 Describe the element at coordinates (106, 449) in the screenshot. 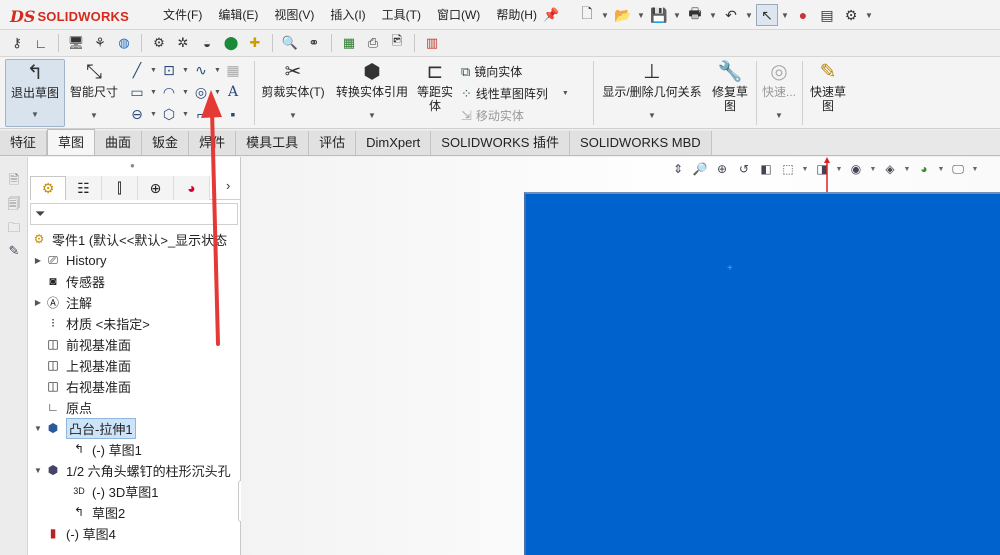

I see `tree-item-sketch1: ↰ (-) 草图1` at that location.